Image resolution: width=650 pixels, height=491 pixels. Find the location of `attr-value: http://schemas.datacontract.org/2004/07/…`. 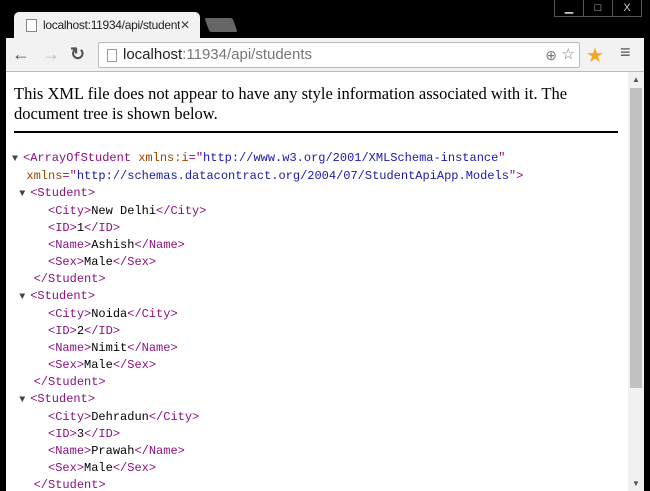

attr-value: http://schemas.datacontract.org/2004/07/… is located at coordinates (292, 176).